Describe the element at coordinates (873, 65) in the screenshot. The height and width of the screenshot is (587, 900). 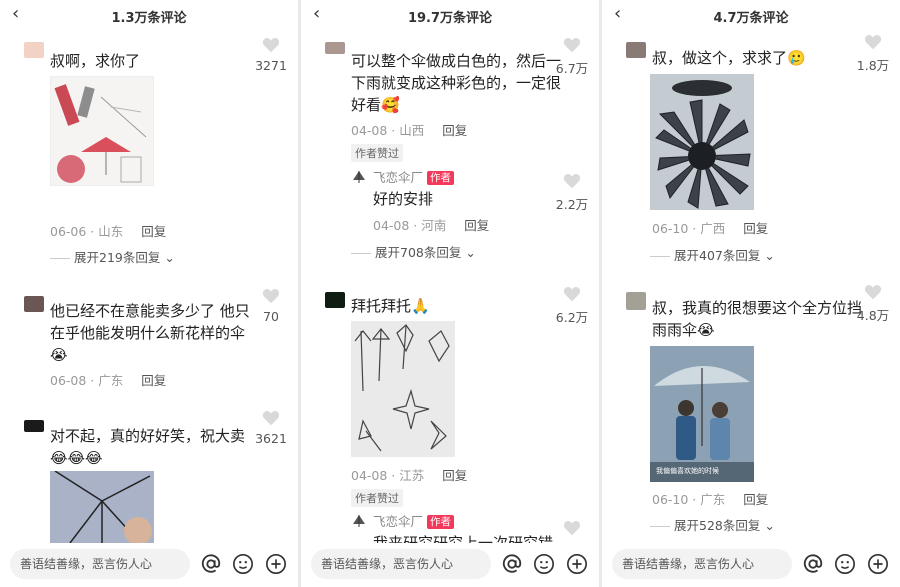
I see `like-count: 1.8万` at that location.